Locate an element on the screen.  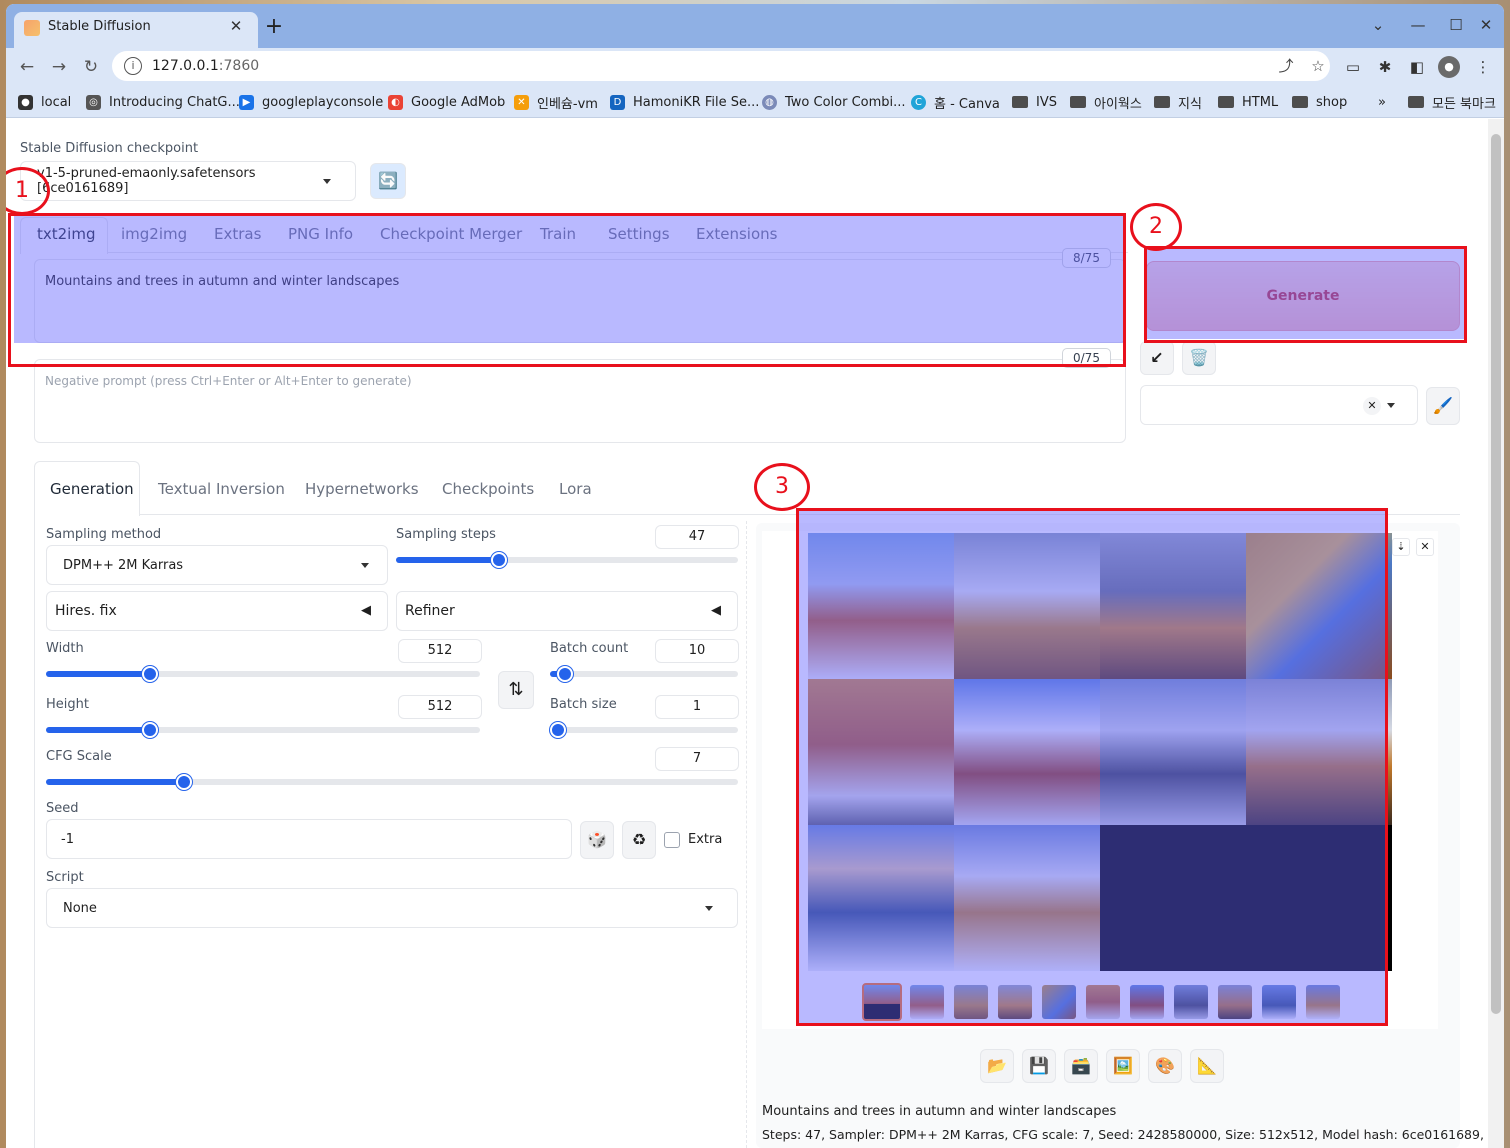
tab-hypernetworks: Hypernetworks is located at coordinates (362, 489).